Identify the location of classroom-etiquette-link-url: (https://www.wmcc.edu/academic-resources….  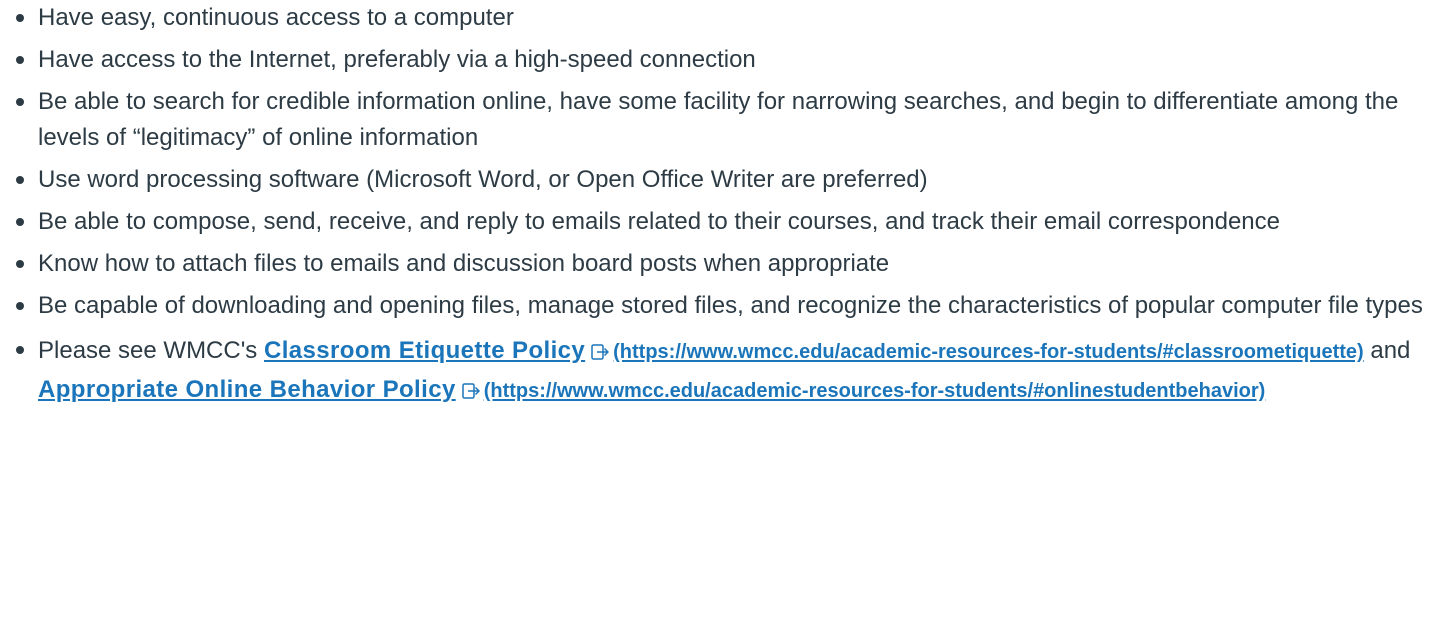
(988, 352).